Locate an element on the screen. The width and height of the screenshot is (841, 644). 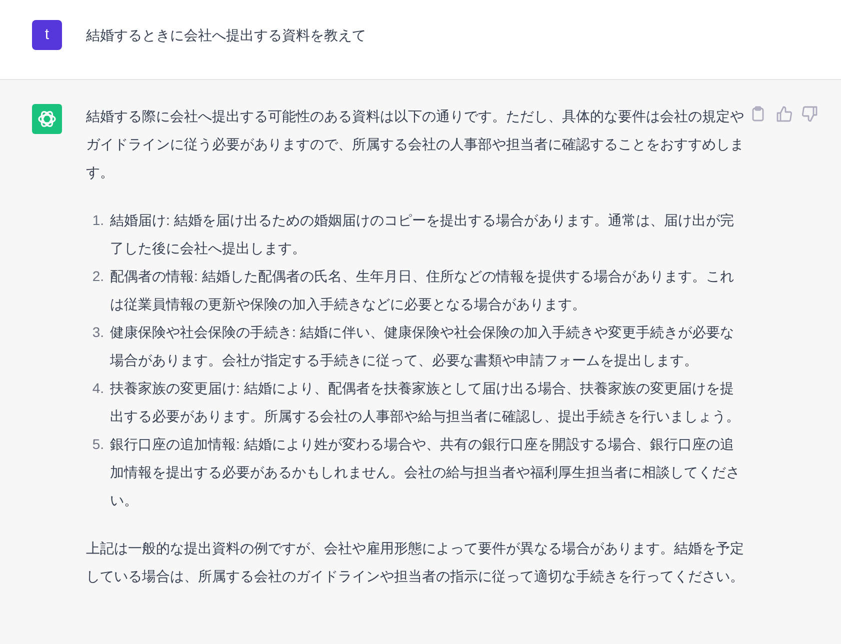
thumbs-up-icon is located at coordinates (784, 114).